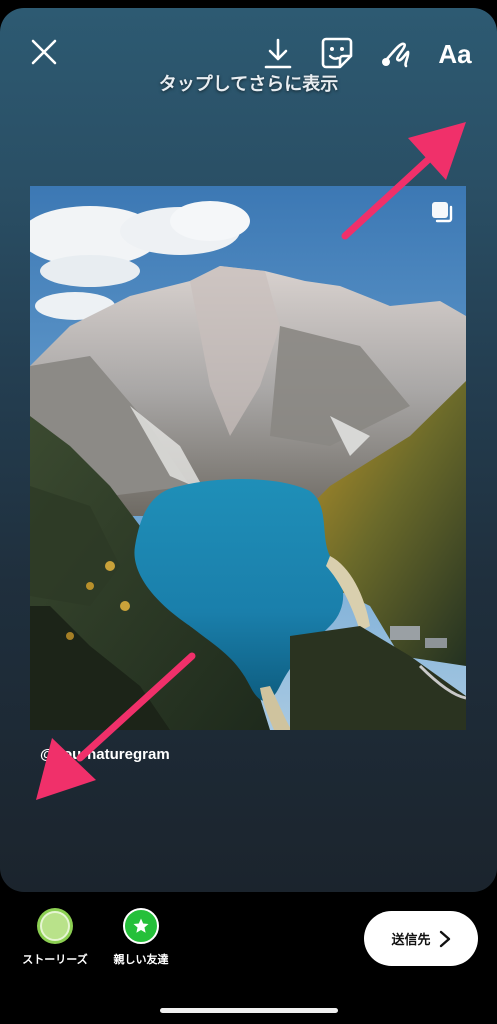  I want to click on chevron-right-icon, so click(444, 938).